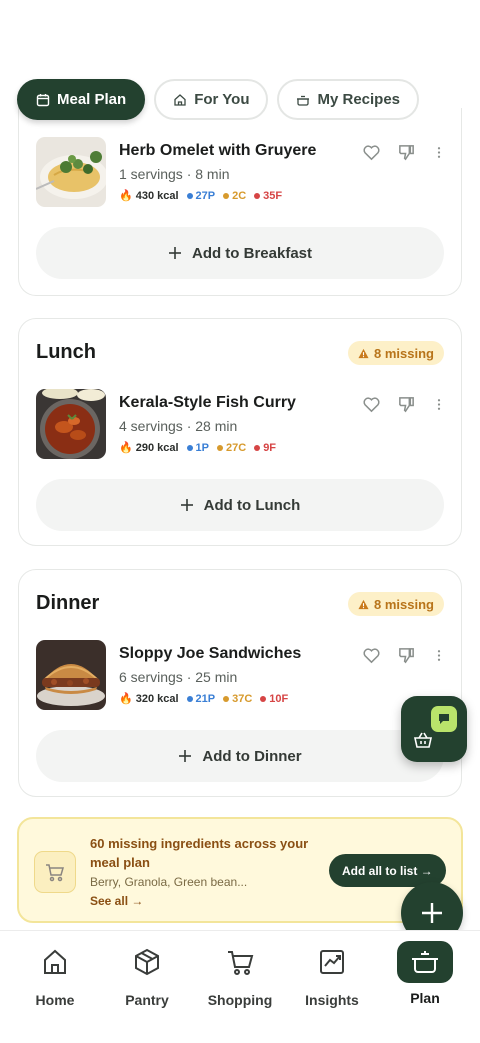  What do you see at coordinates (332, 975) in the screenshot?
I see `nav-insights: Insights` at bounding box center [332, 975].